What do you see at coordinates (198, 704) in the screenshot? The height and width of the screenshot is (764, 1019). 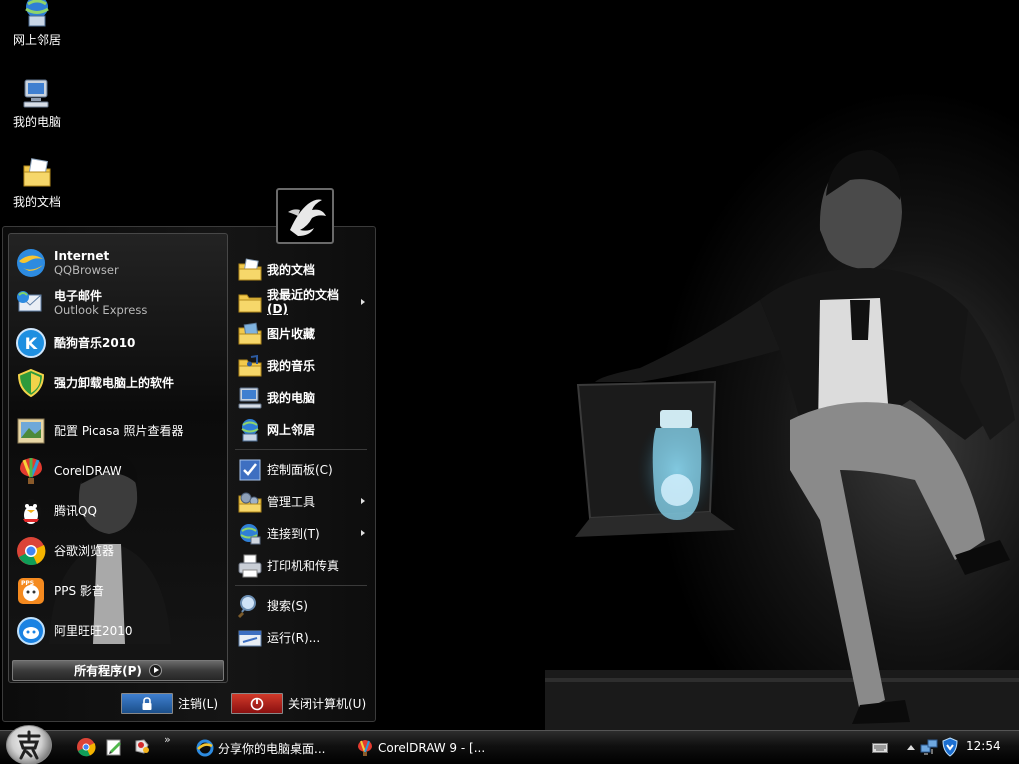 I see `logoff-label: 注销(L)` at bounding box center [198, 704].